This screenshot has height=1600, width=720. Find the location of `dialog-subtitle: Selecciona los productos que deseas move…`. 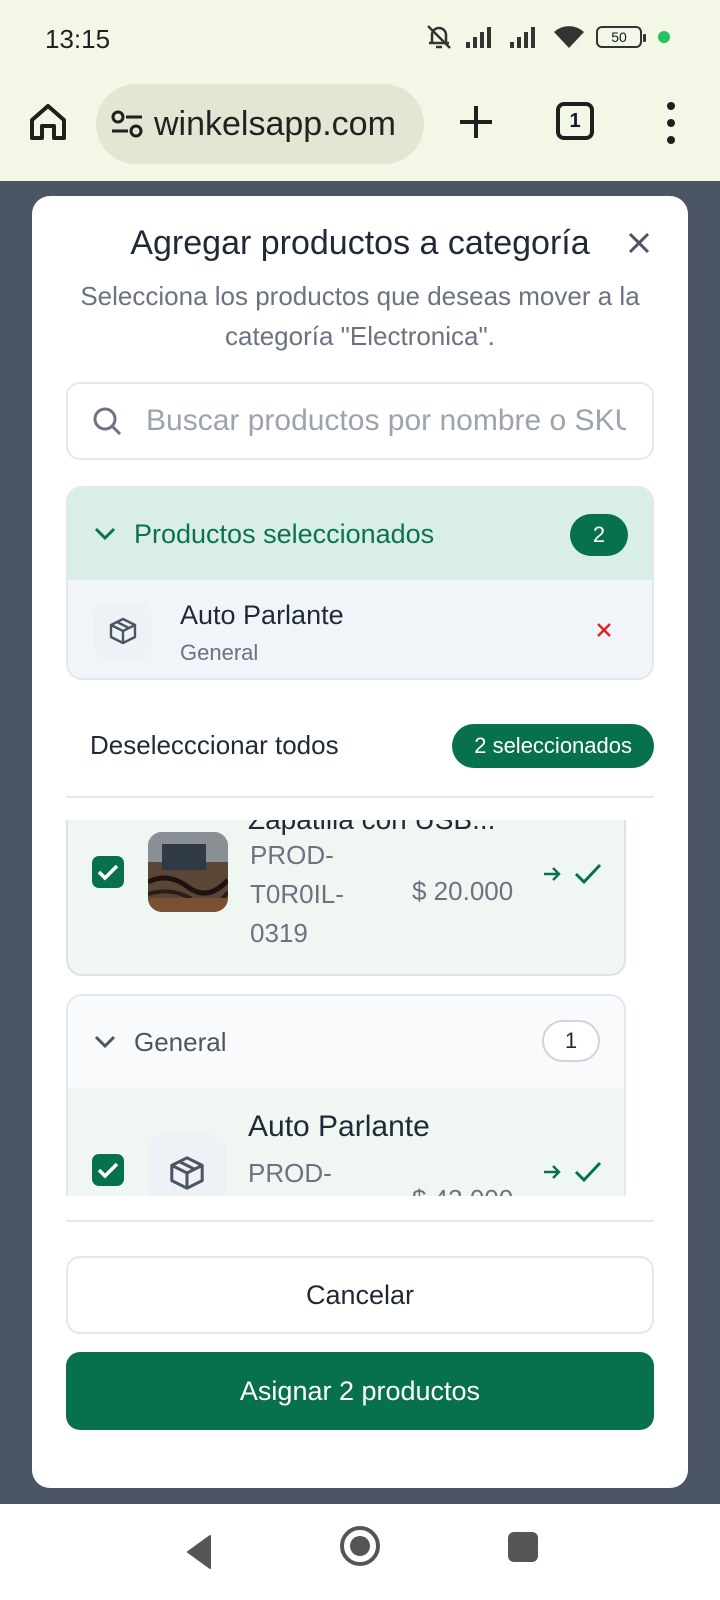

dialog-subtitle: Selecciona los productos que deseas move… is located at coordinates (360, 316).